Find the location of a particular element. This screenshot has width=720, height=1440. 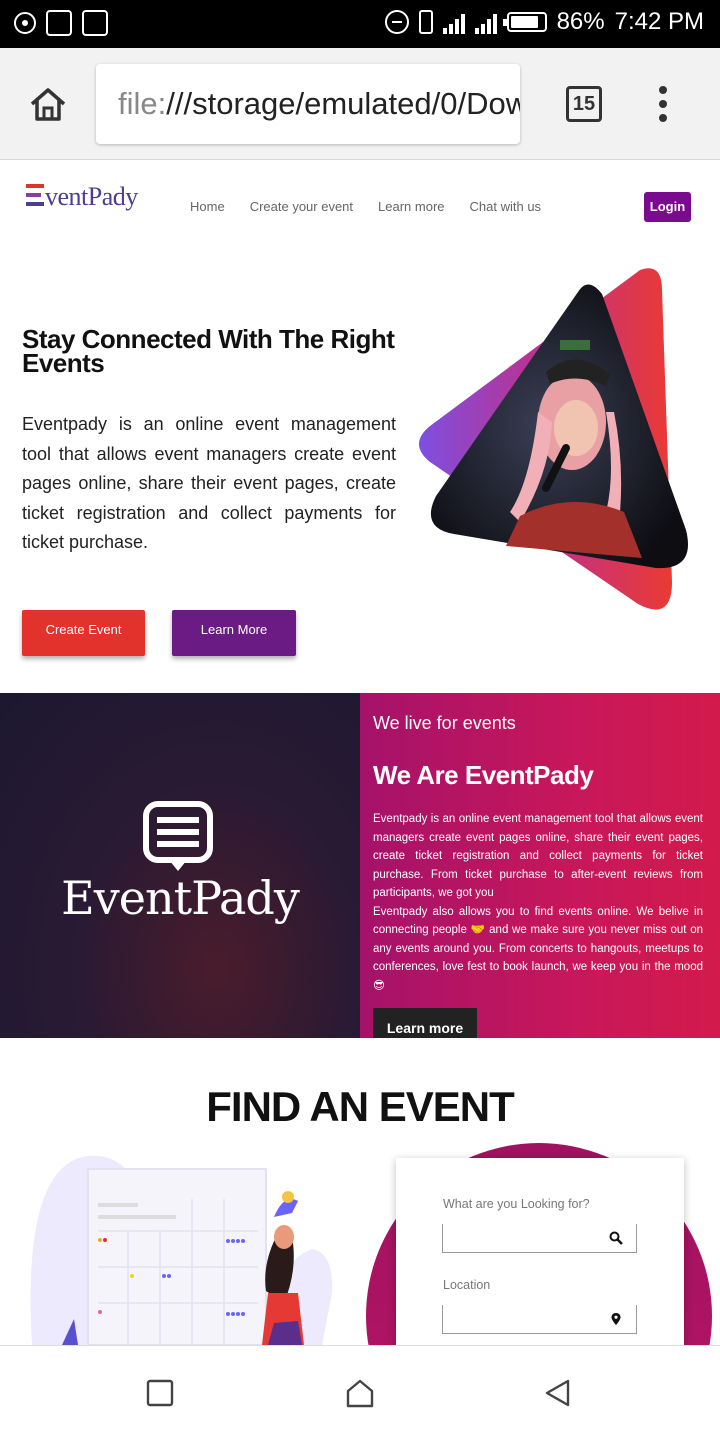

site-logo: ventPady is located at coordinates (82, 196).